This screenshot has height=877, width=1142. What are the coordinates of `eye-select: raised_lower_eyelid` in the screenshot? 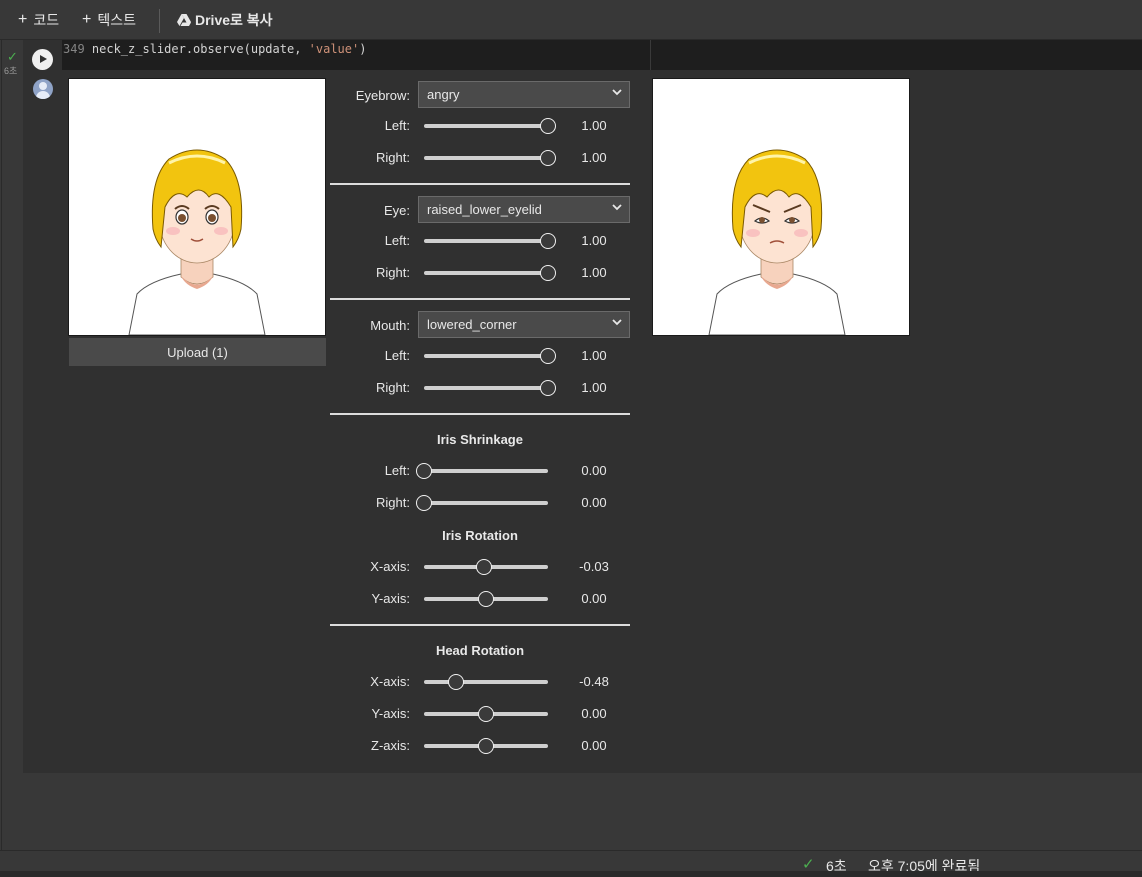 It's located at (524, 209).